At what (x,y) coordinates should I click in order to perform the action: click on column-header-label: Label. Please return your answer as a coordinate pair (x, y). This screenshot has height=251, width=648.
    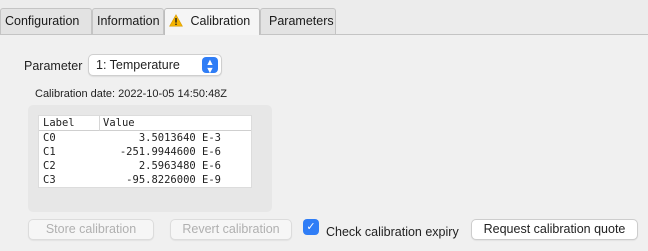
    Looking at the image, I should click on (59, 123).